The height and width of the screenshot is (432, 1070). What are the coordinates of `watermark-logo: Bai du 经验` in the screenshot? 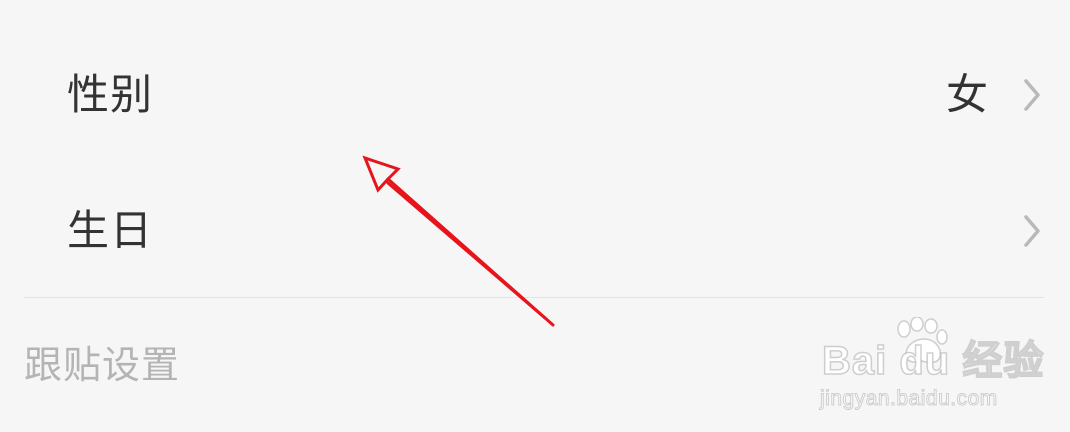 It's located at (933, 361).